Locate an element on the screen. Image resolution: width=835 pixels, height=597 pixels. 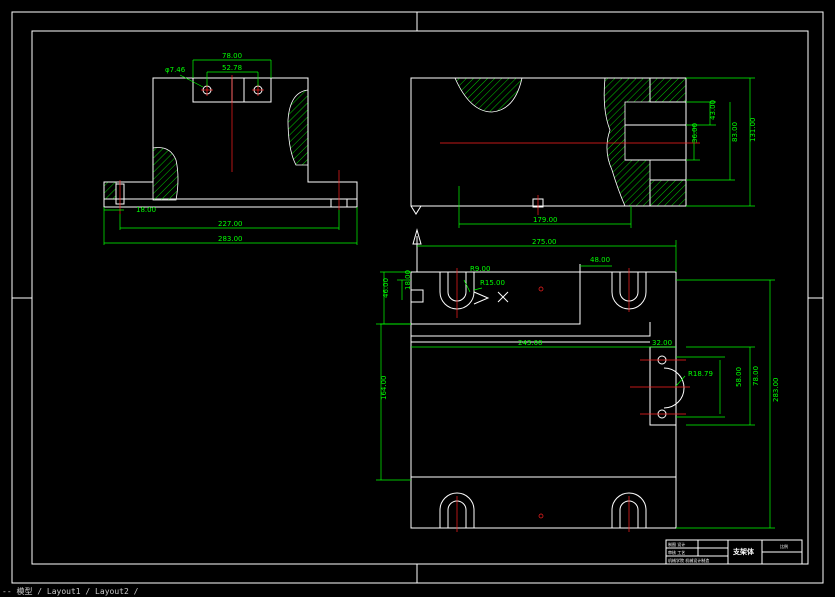
top-dim-243: 243.00 is located at coordinates (530, 343).